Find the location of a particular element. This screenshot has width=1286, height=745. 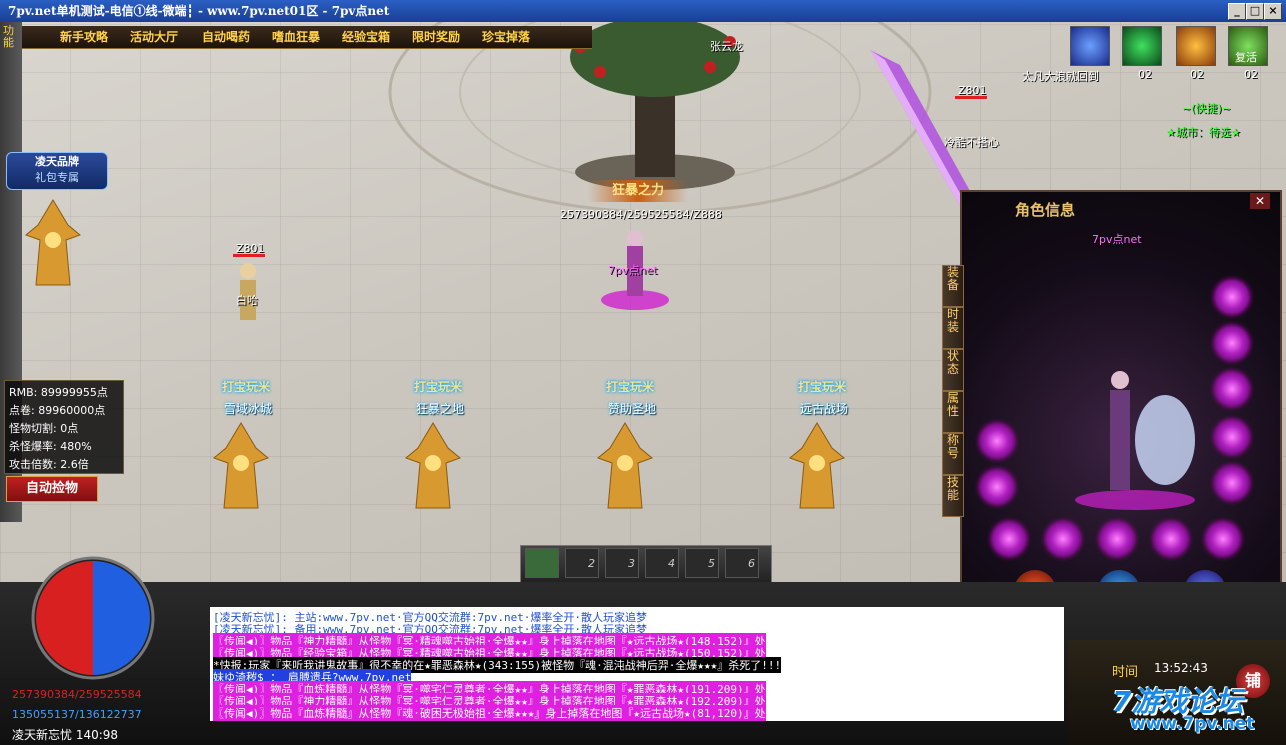

menu-newbie-guide: 新手攻略 is located at coordinates (84, 36).